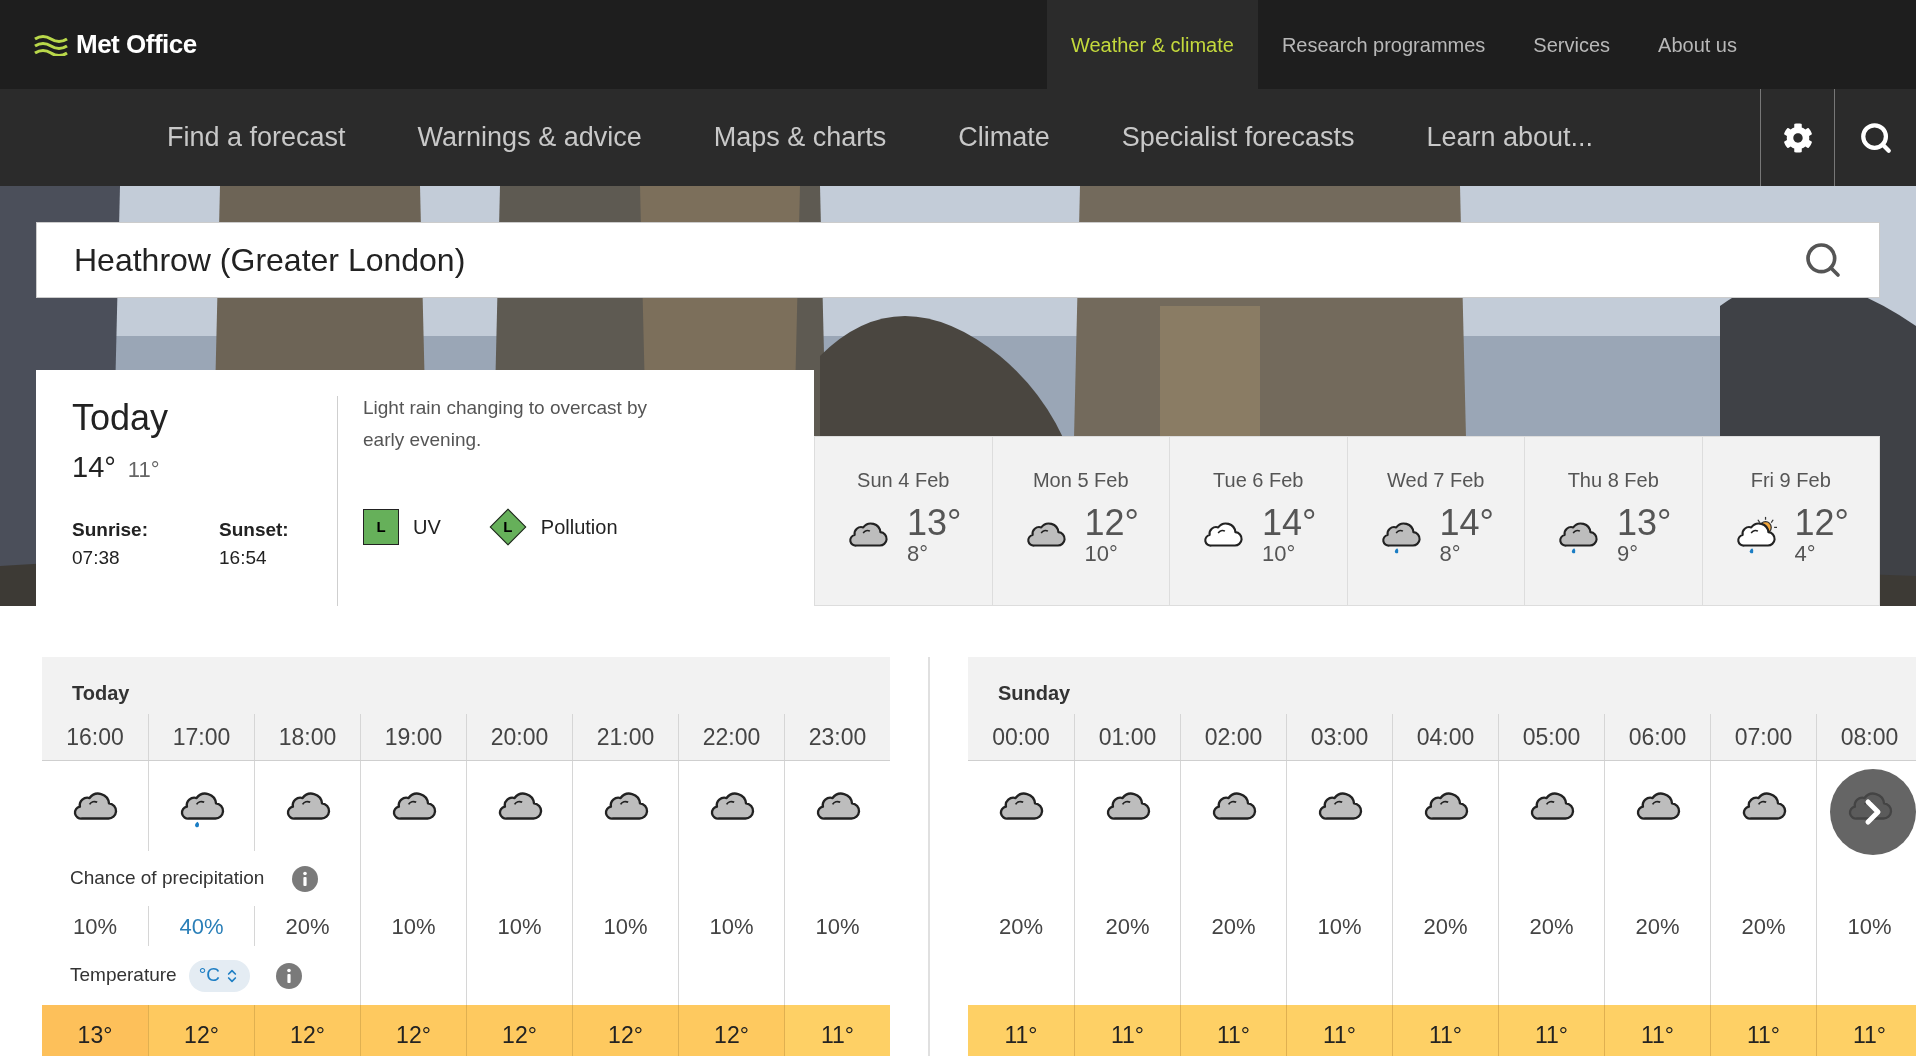  I want to click on search-icon, so click(1823, 260).